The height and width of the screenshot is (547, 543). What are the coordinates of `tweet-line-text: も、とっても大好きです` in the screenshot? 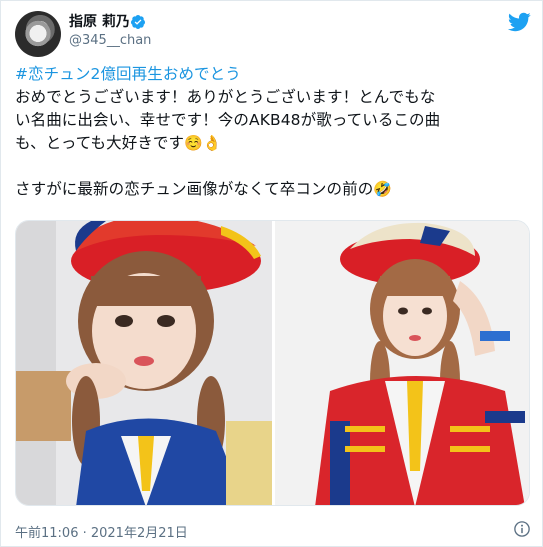 It's located at (100, 143).